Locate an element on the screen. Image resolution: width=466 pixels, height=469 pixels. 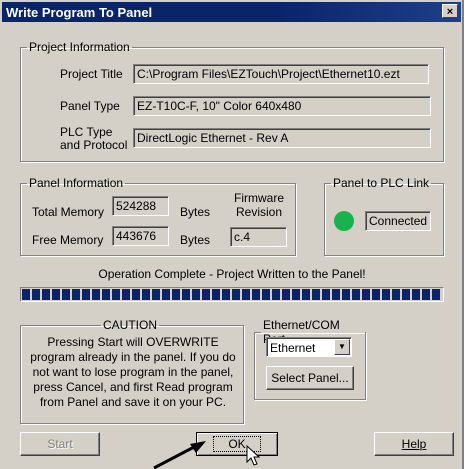
caution-line: not want to lose program in the panel, is located at coordinates (133, 372).